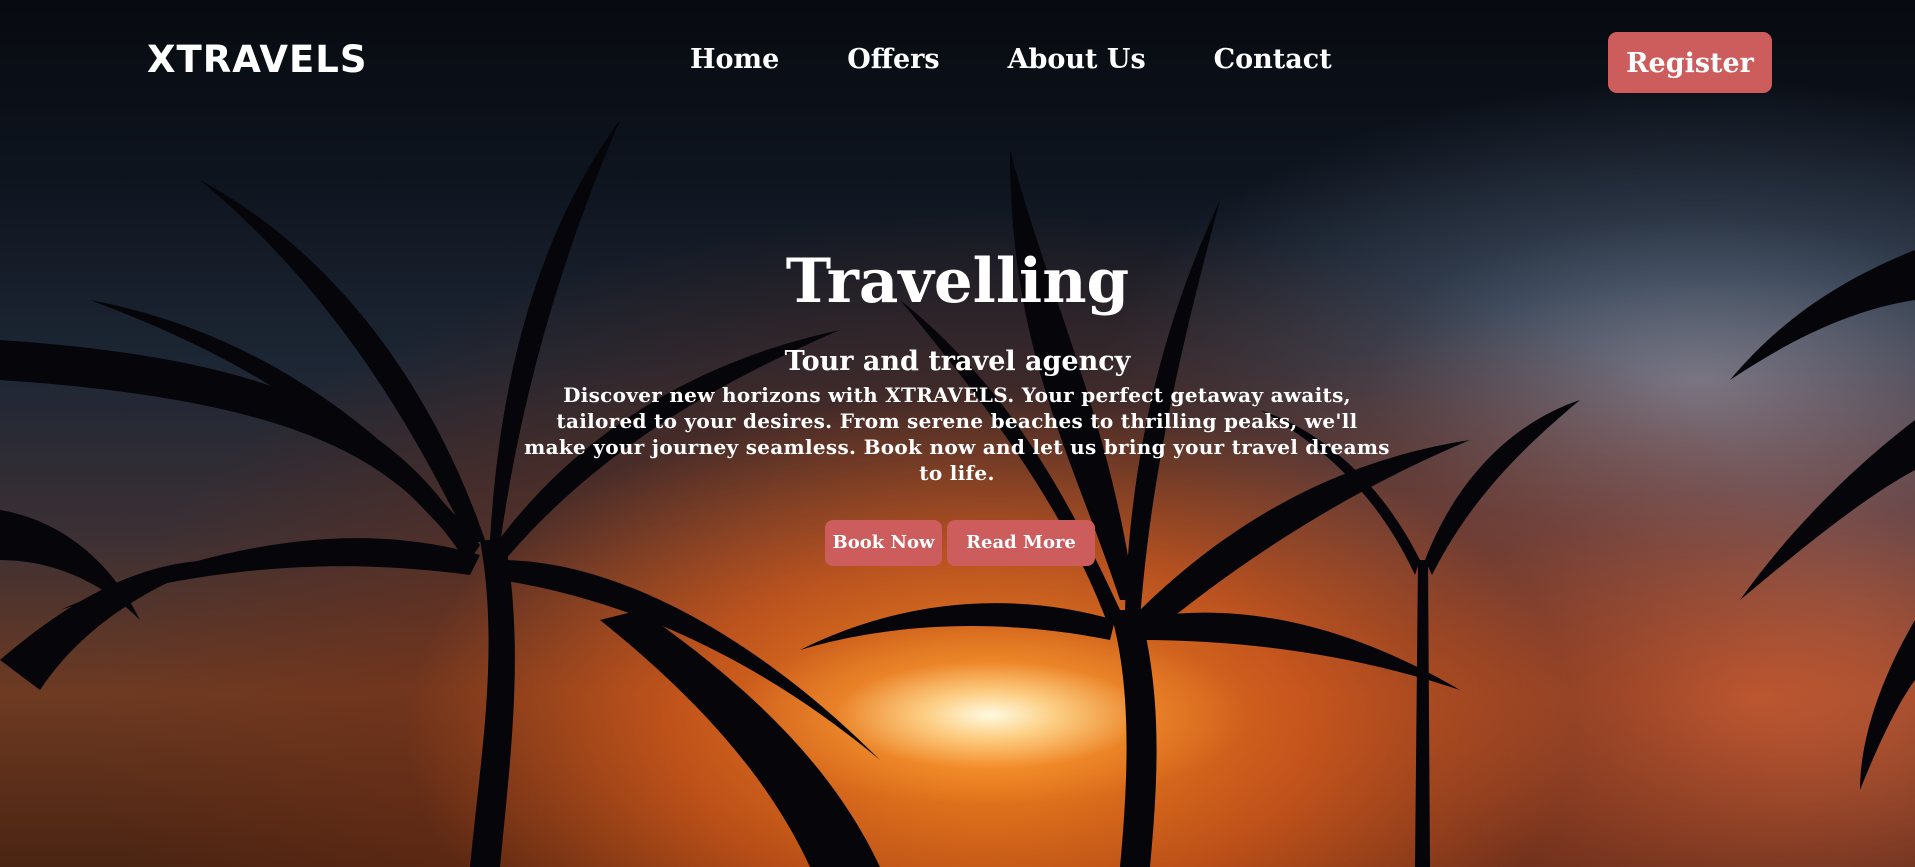 Image resolution: width=1915 pixels, height=867 pixels. Describe the element at coordinates (734, 59) in the screenshot. I see `nav-item-home: Home` at that location.